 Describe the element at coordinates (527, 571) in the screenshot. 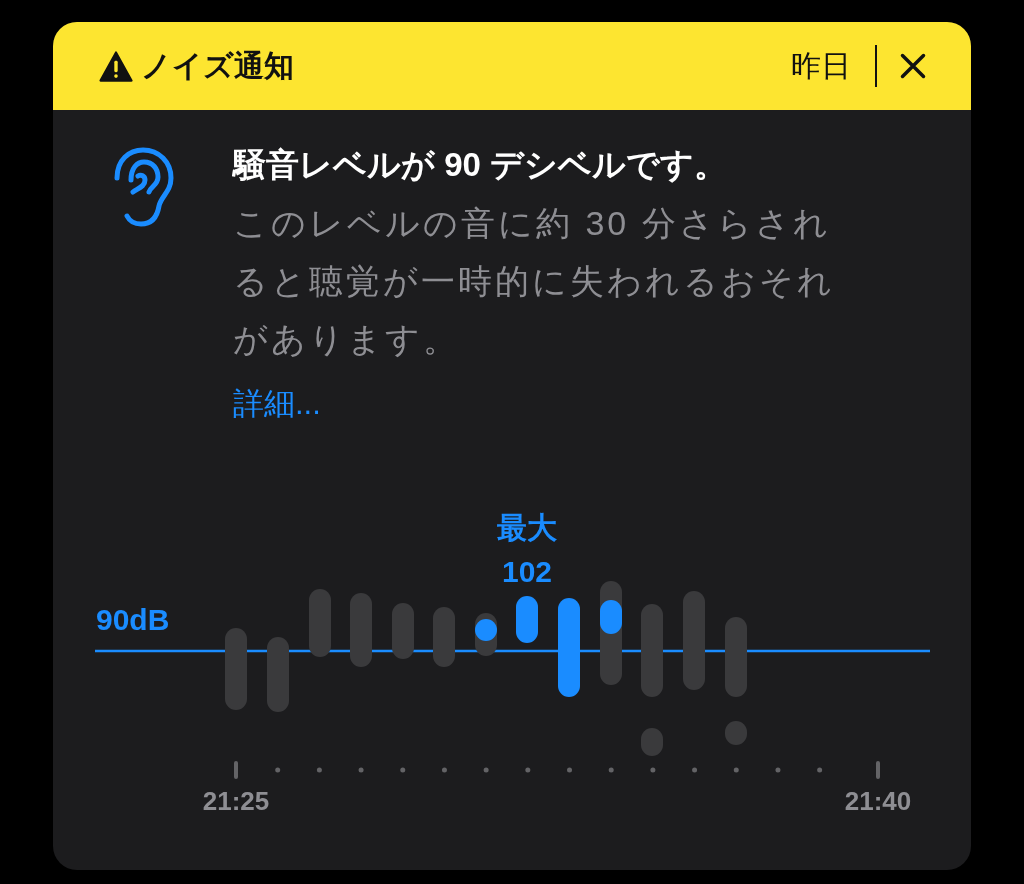

I see `peak-value: 102` at that location.